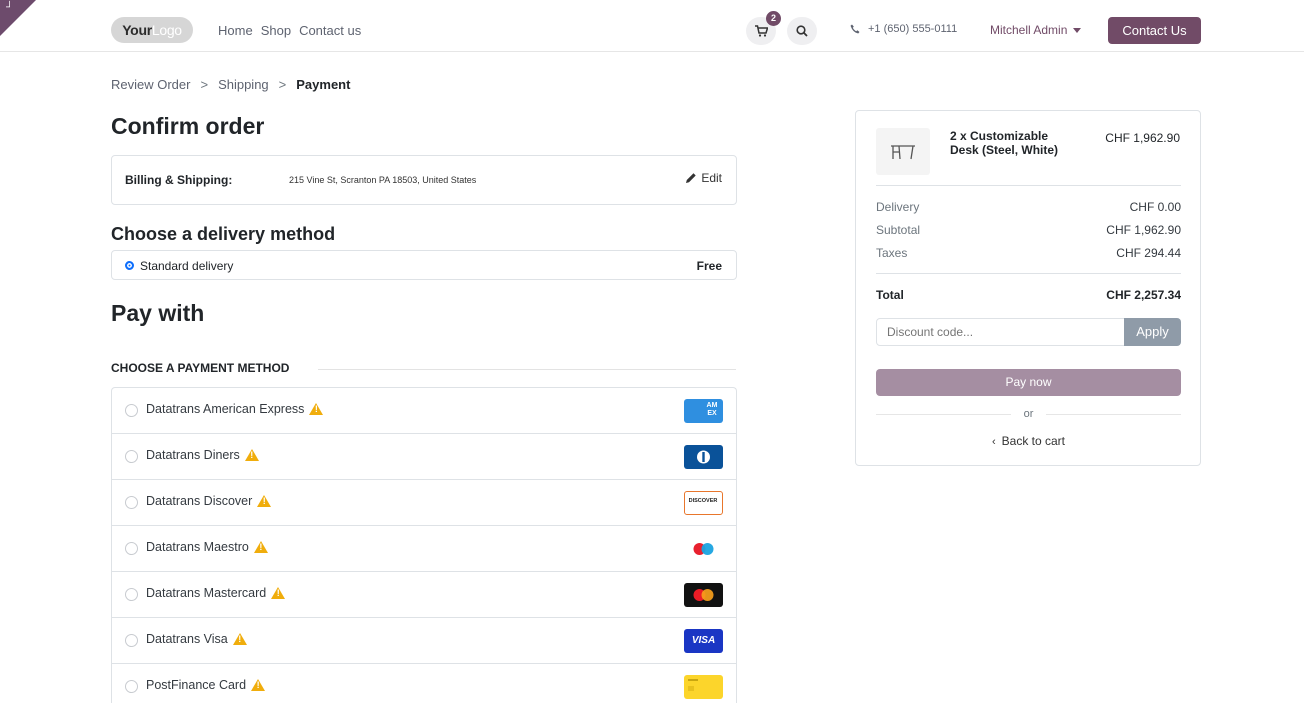 Image resolution: width=1304 pixels, height=703 pixels. I want to click on delivery-method-name: Standard delivery, so click(187, 266).